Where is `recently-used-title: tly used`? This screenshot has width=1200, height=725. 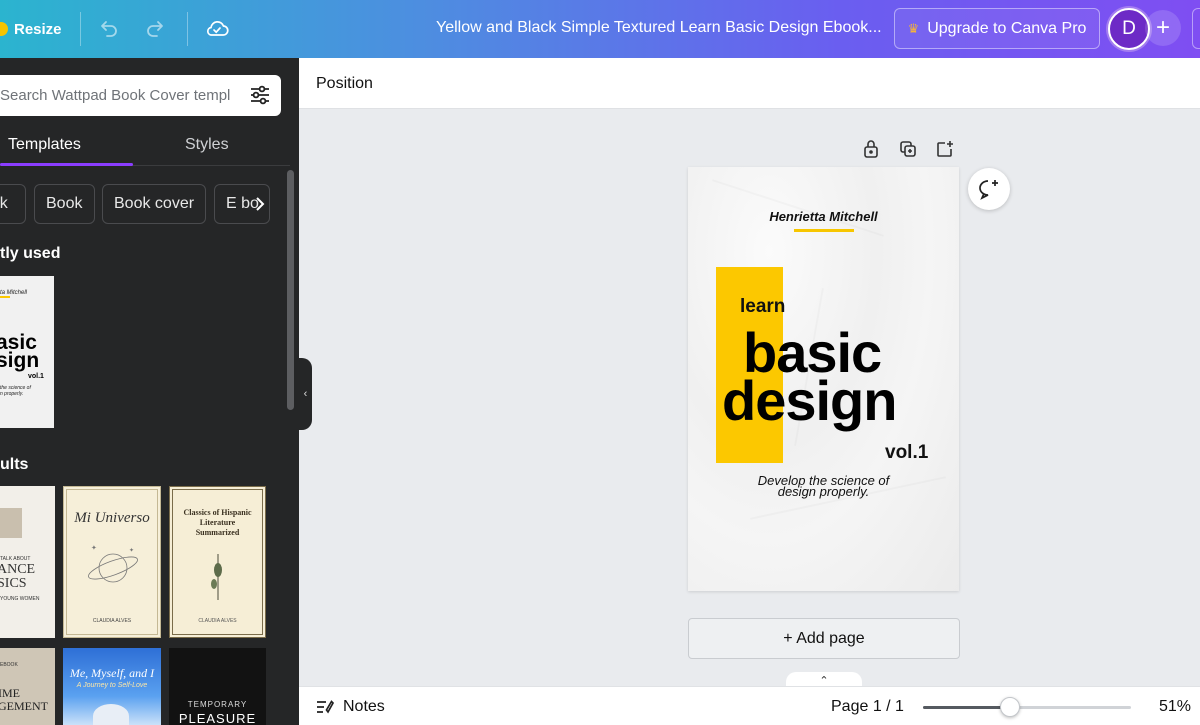 recently-used-title: tly used is located at coordinates (30, 253).